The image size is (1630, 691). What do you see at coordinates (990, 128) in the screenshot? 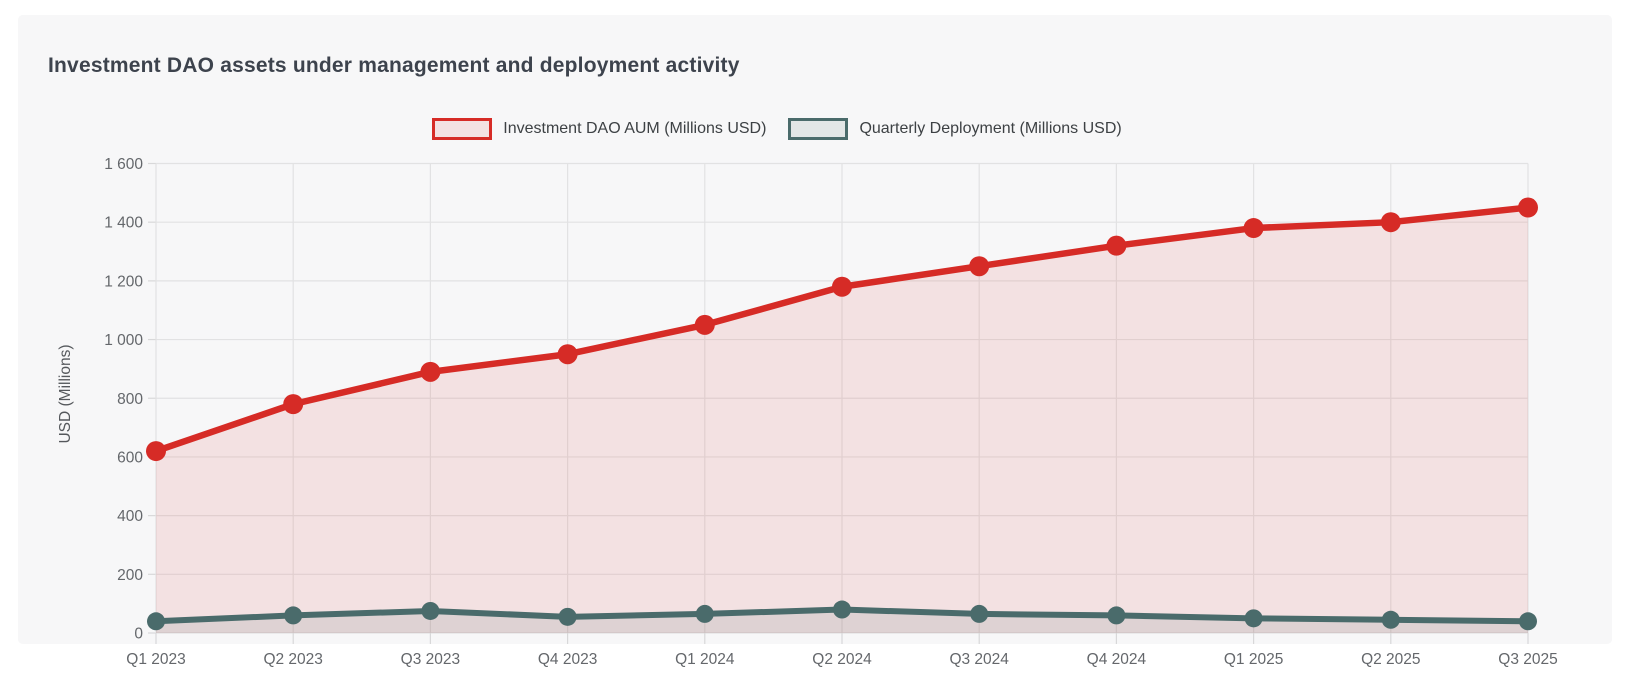
I see `legend-label-deployment: Quarterly Deployment (Millions USD)` at bounding box center [990, 128].